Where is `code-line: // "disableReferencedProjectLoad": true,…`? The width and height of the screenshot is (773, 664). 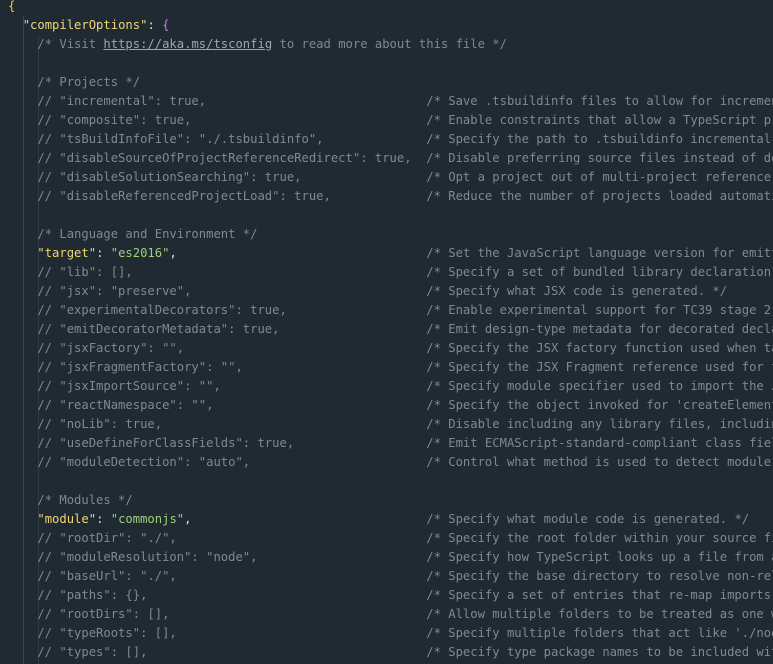
code-line: // "disableReferencedProjectLoad": true,… is located at coordinates (390, 196).